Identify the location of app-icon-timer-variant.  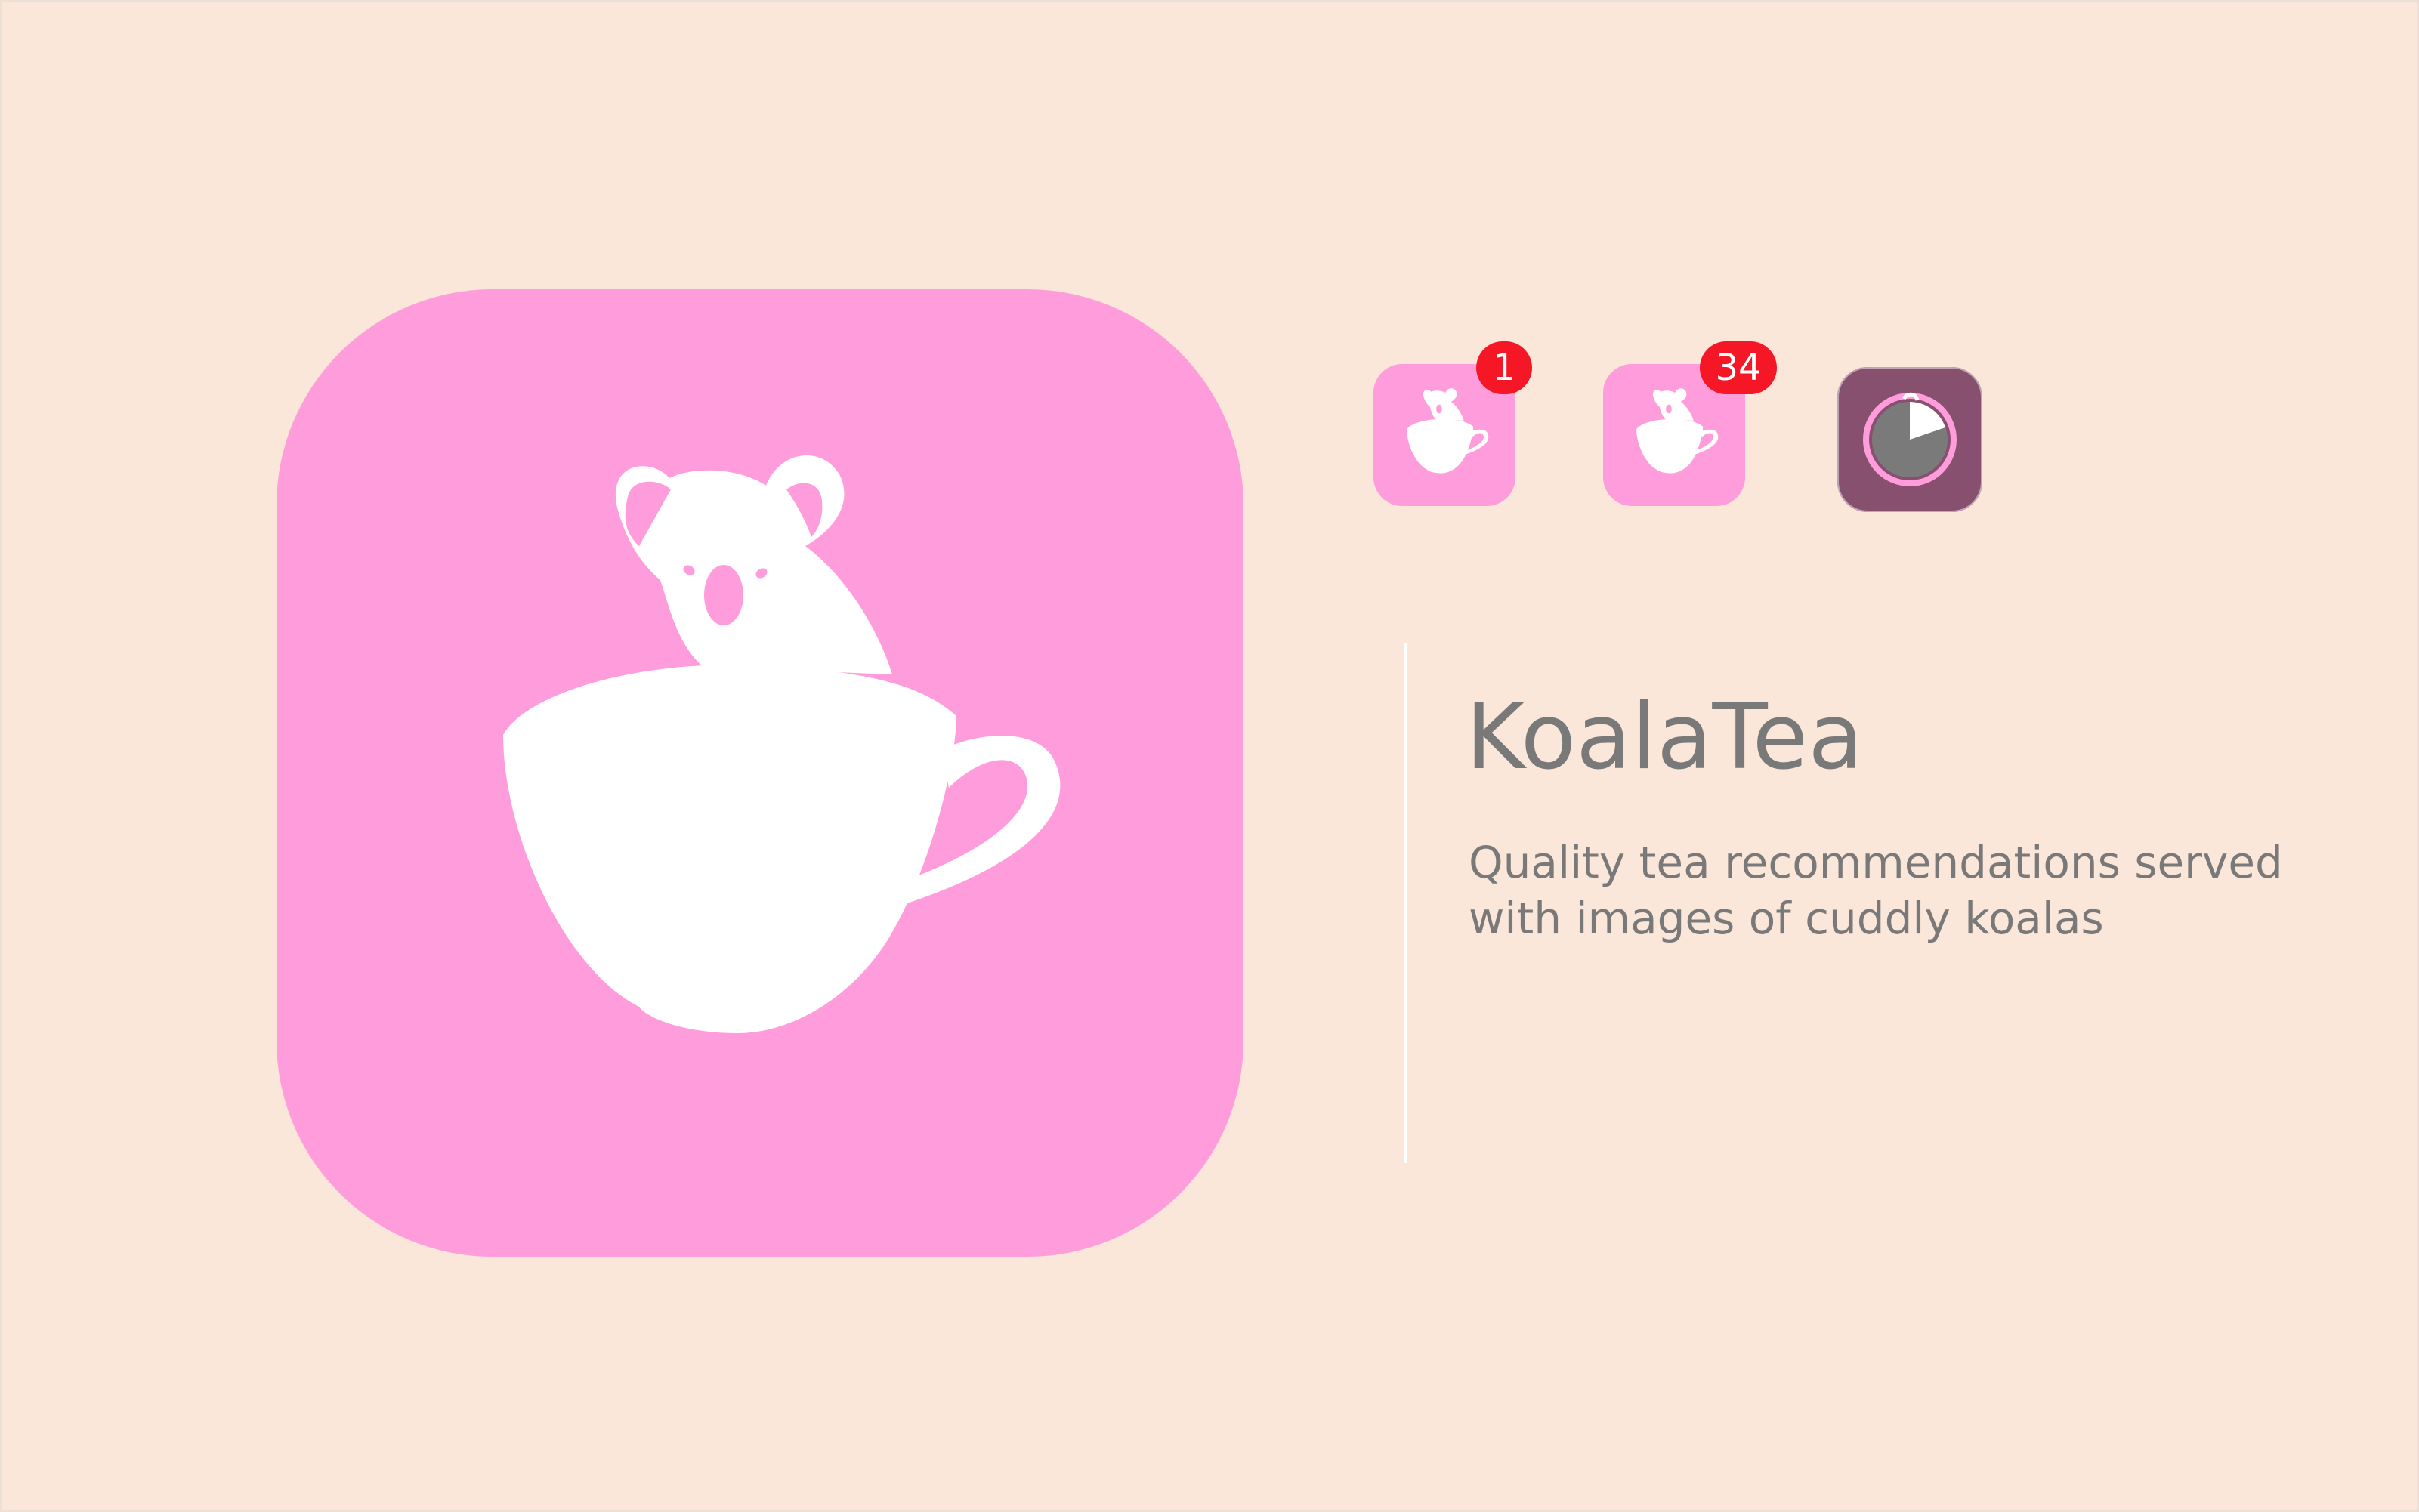
(1909, 440).